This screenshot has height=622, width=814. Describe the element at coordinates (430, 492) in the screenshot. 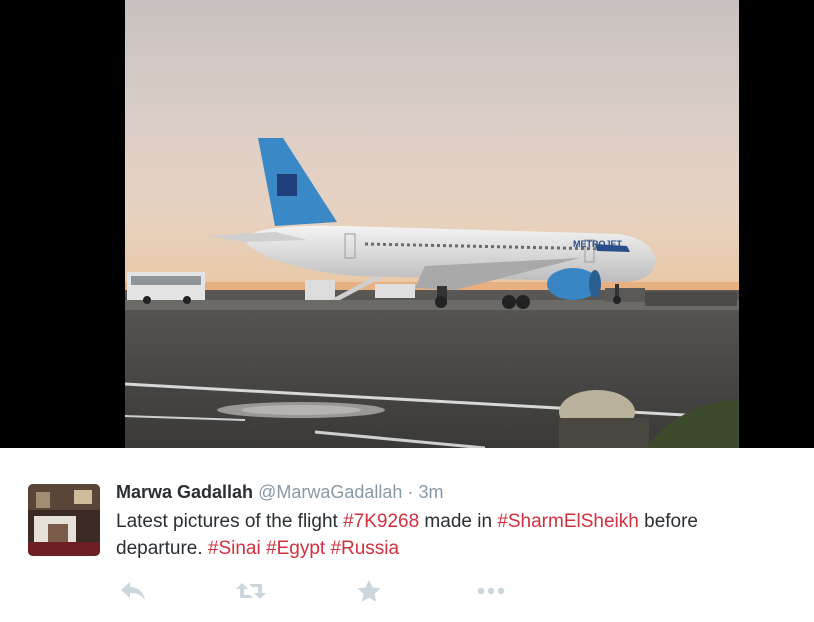

I see `tweet-timestamp: 3m` at that location.